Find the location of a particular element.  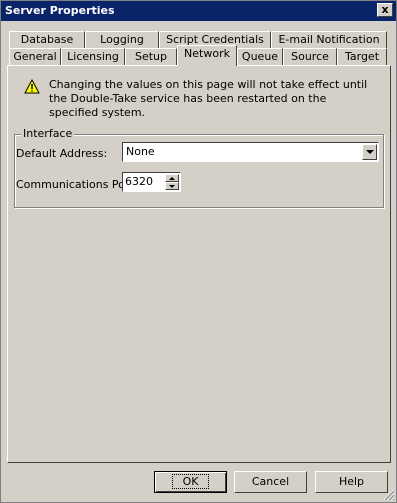

default-address-value: None is located at coordinates (140, 151).